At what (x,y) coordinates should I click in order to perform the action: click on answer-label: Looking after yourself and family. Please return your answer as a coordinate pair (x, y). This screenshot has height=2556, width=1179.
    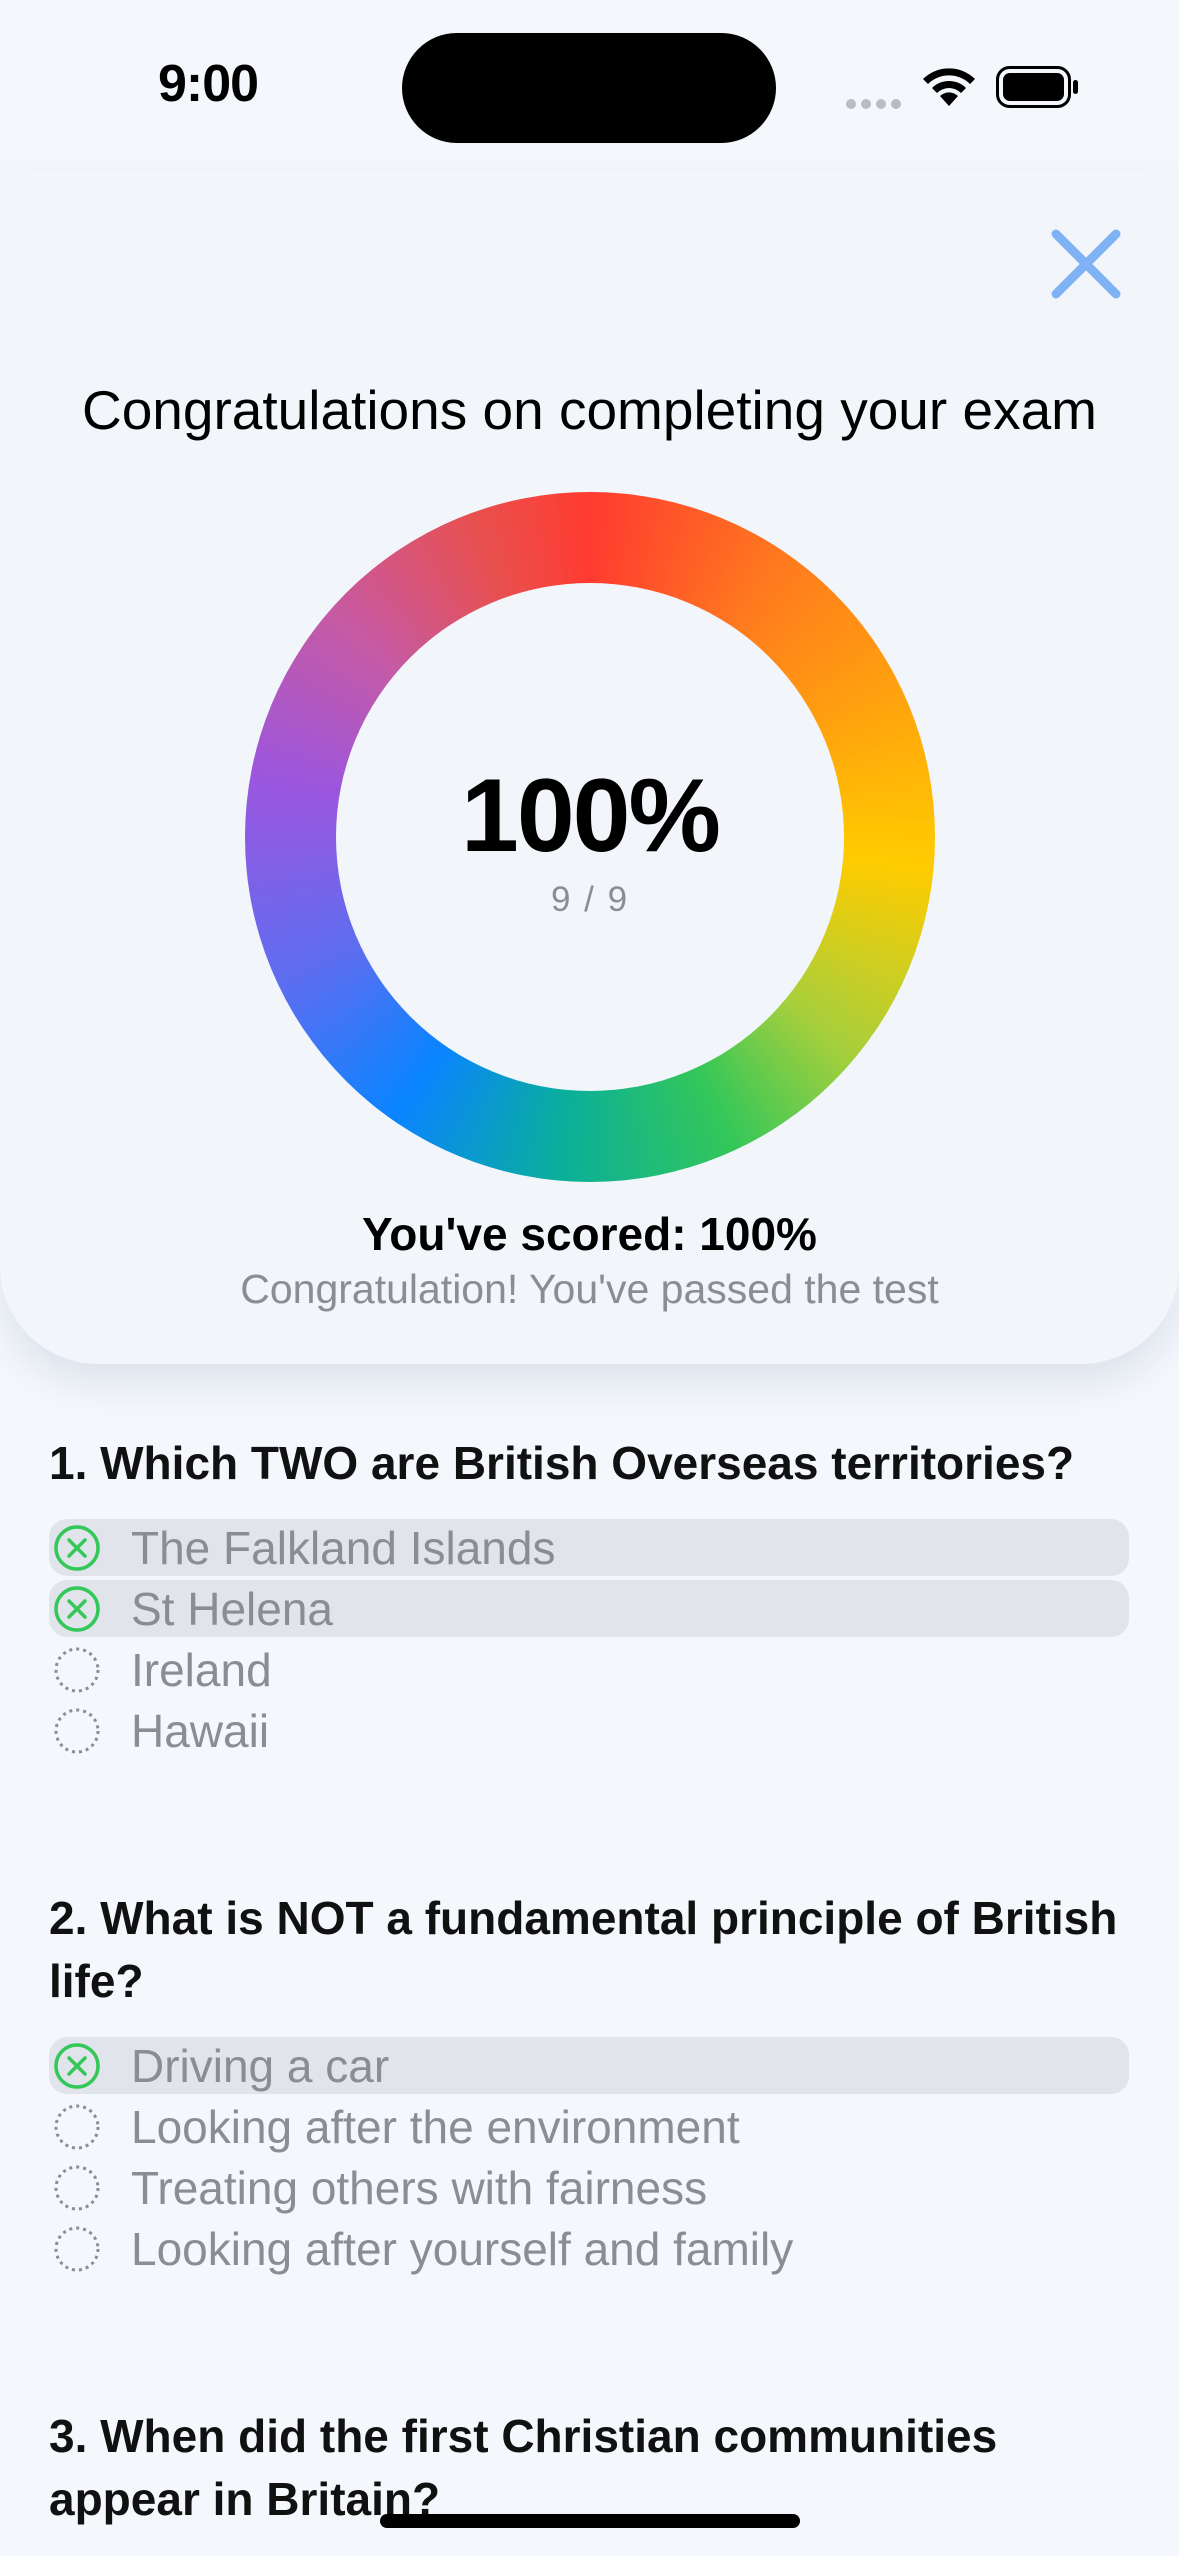
    Looking at the image, I should click on (462, 2248).